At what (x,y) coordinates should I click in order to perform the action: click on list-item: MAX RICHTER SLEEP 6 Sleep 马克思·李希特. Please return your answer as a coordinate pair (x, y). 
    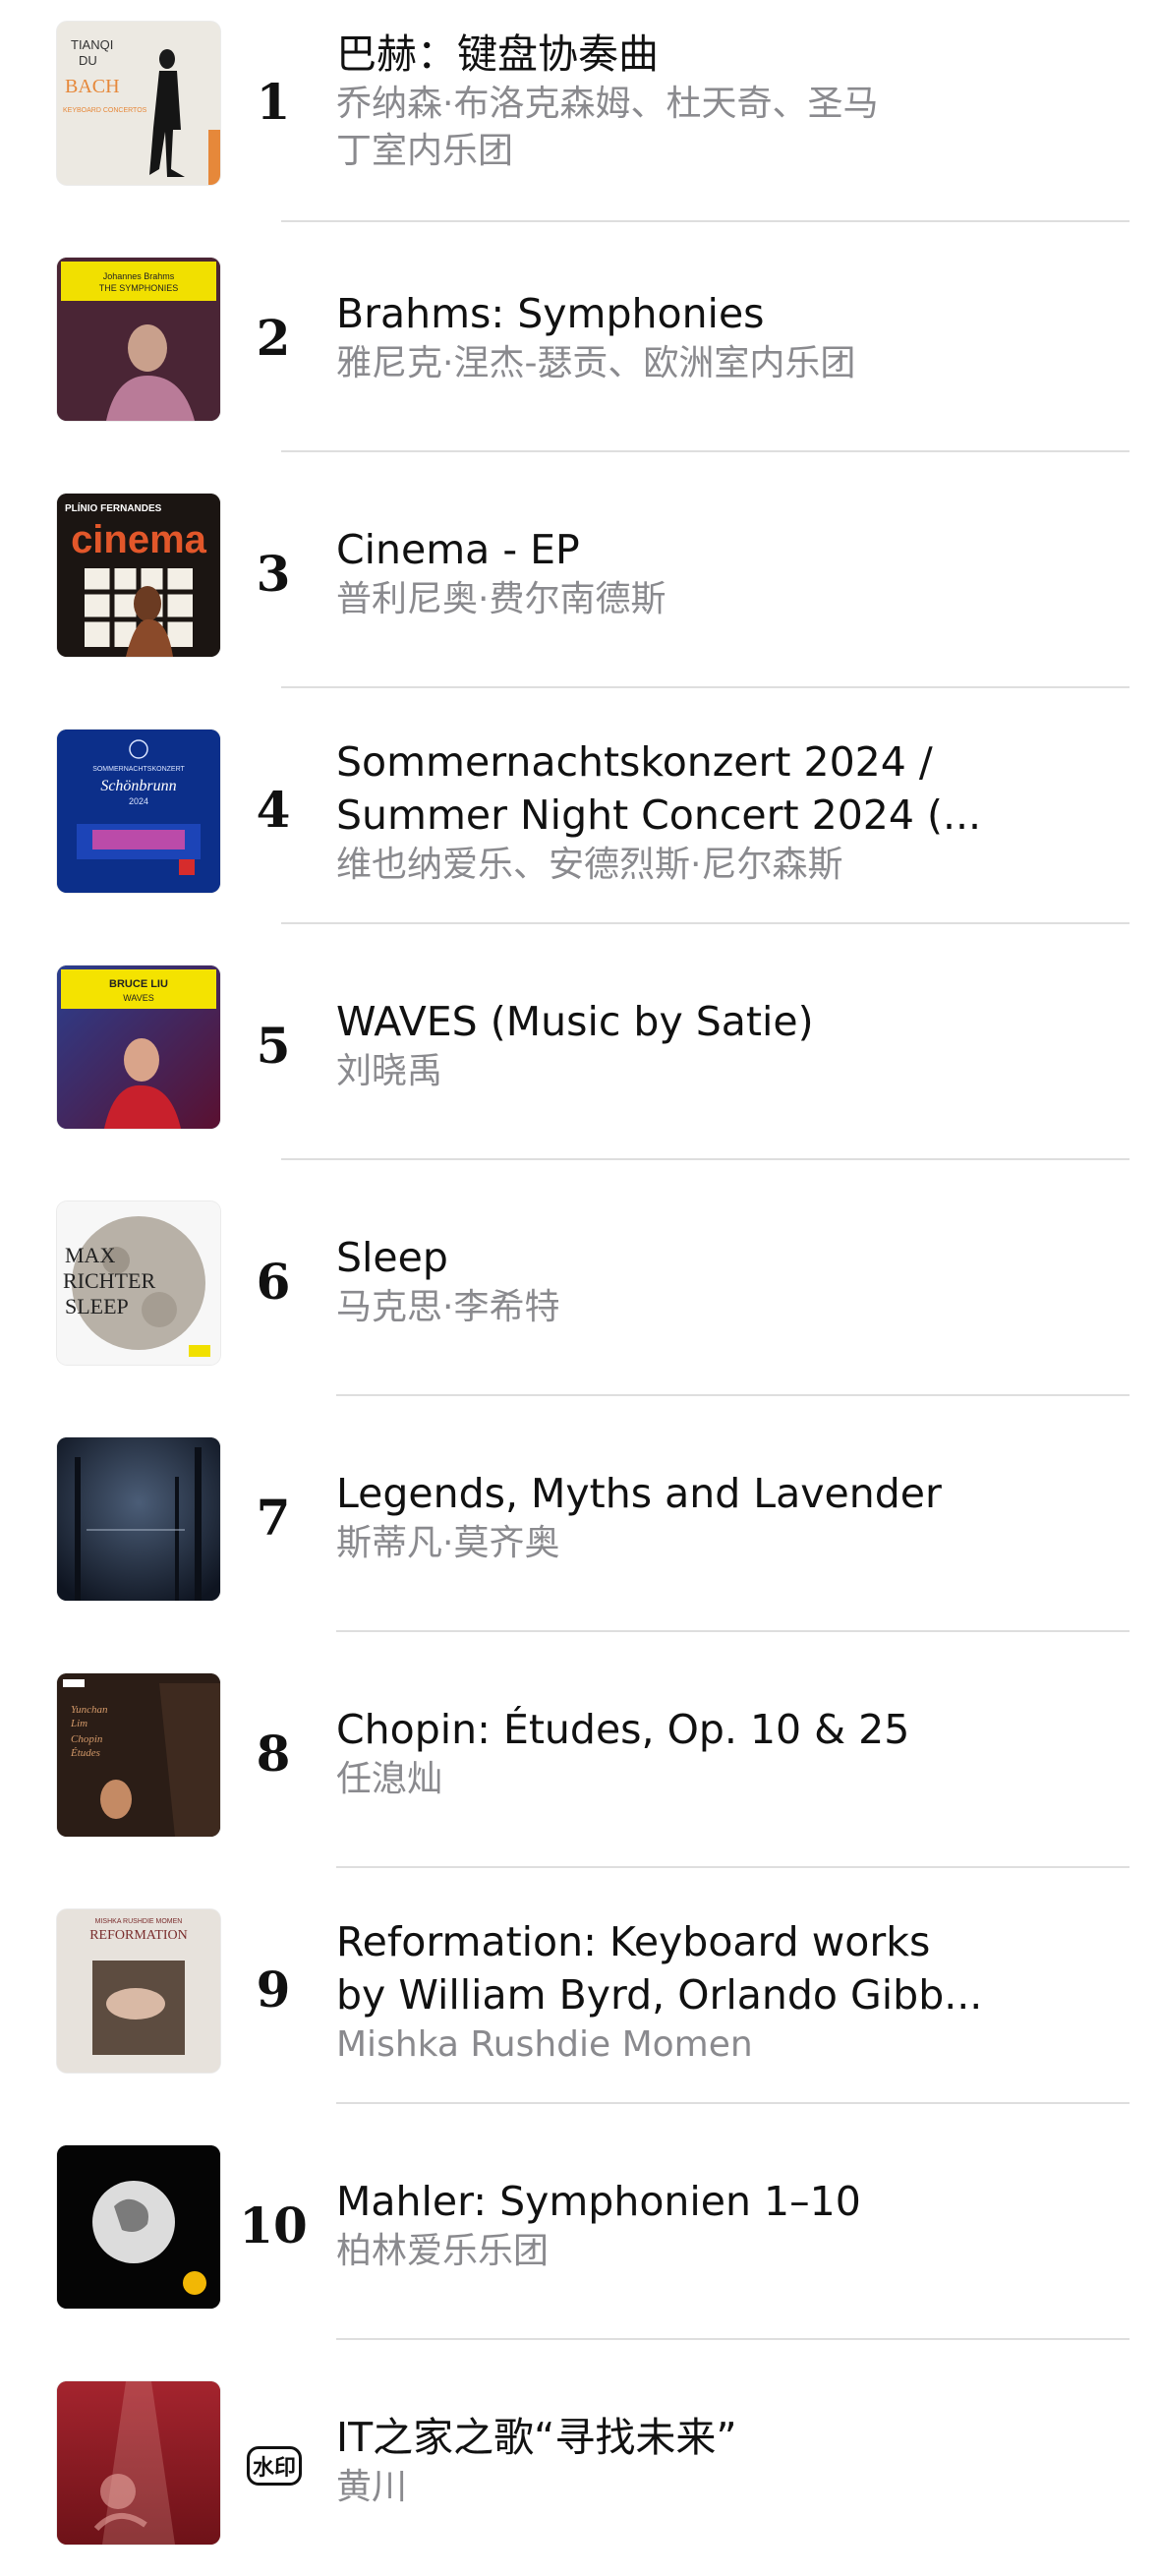
    Looking at the image, I should click on (580, 1288).